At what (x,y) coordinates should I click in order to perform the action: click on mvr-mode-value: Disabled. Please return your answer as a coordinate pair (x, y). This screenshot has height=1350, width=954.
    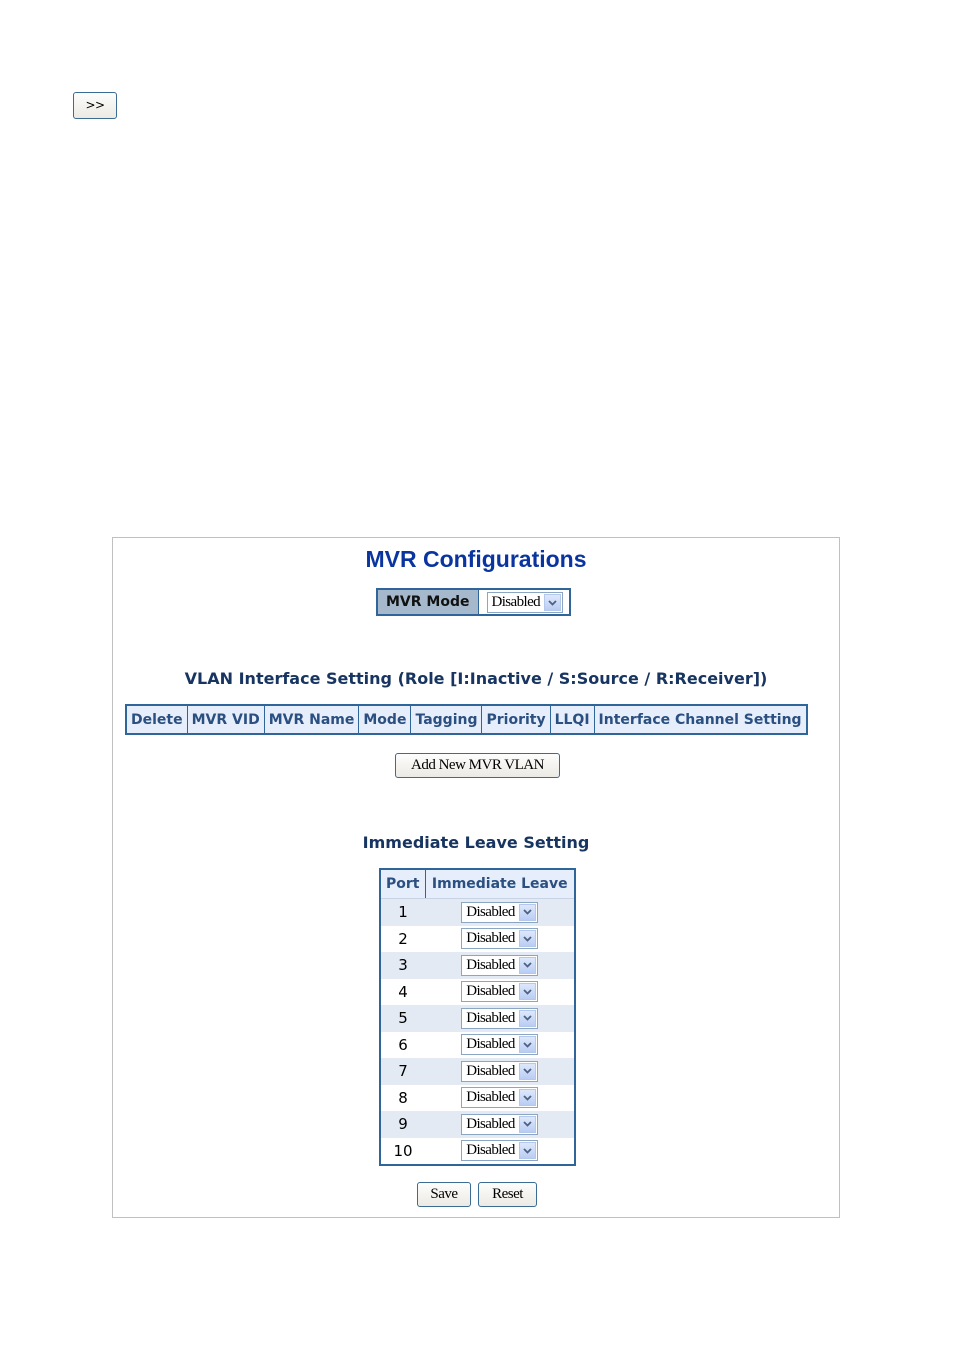
    Looking at the image, I should click on (516, 602).